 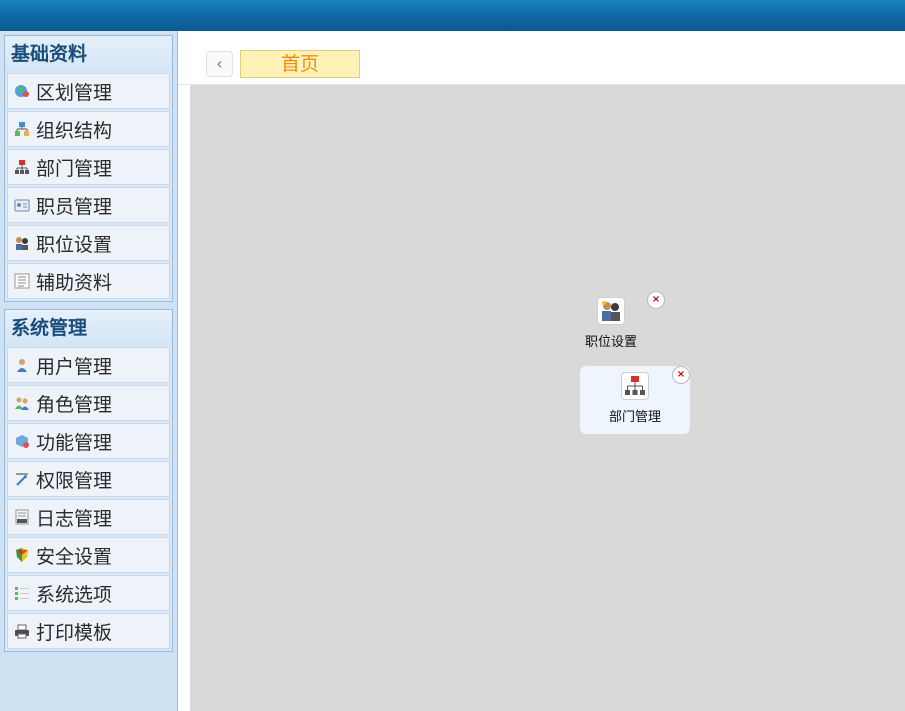 I want to click on shortcut-label: 部门管理, so click(x=634, y=417).